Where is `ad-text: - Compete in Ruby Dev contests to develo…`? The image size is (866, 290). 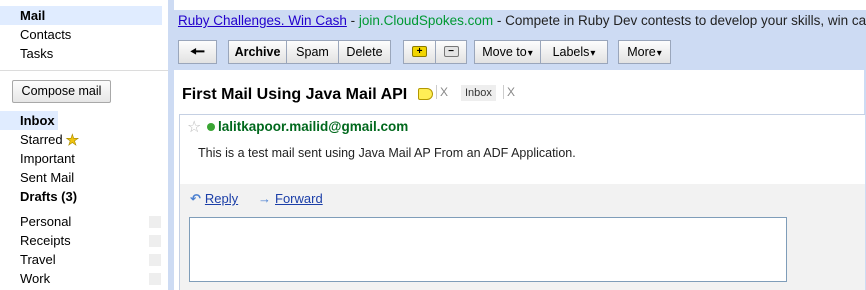 ad-text: - Compete in Ruby Dev contests to develo… is located at coordinates (679, 20).